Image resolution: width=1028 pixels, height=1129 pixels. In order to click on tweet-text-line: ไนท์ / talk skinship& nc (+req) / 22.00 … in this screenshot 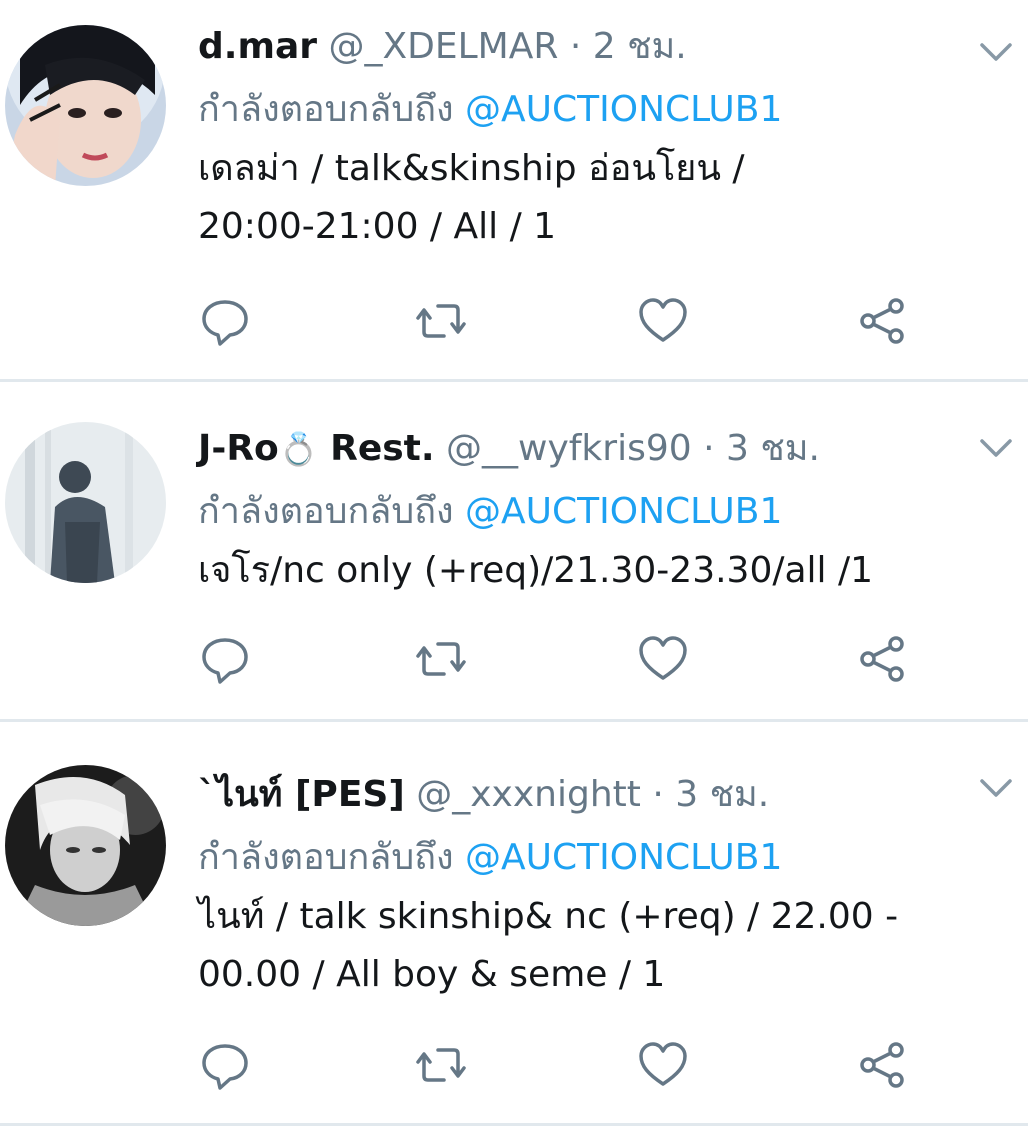, I will do `click(548, 916)`.